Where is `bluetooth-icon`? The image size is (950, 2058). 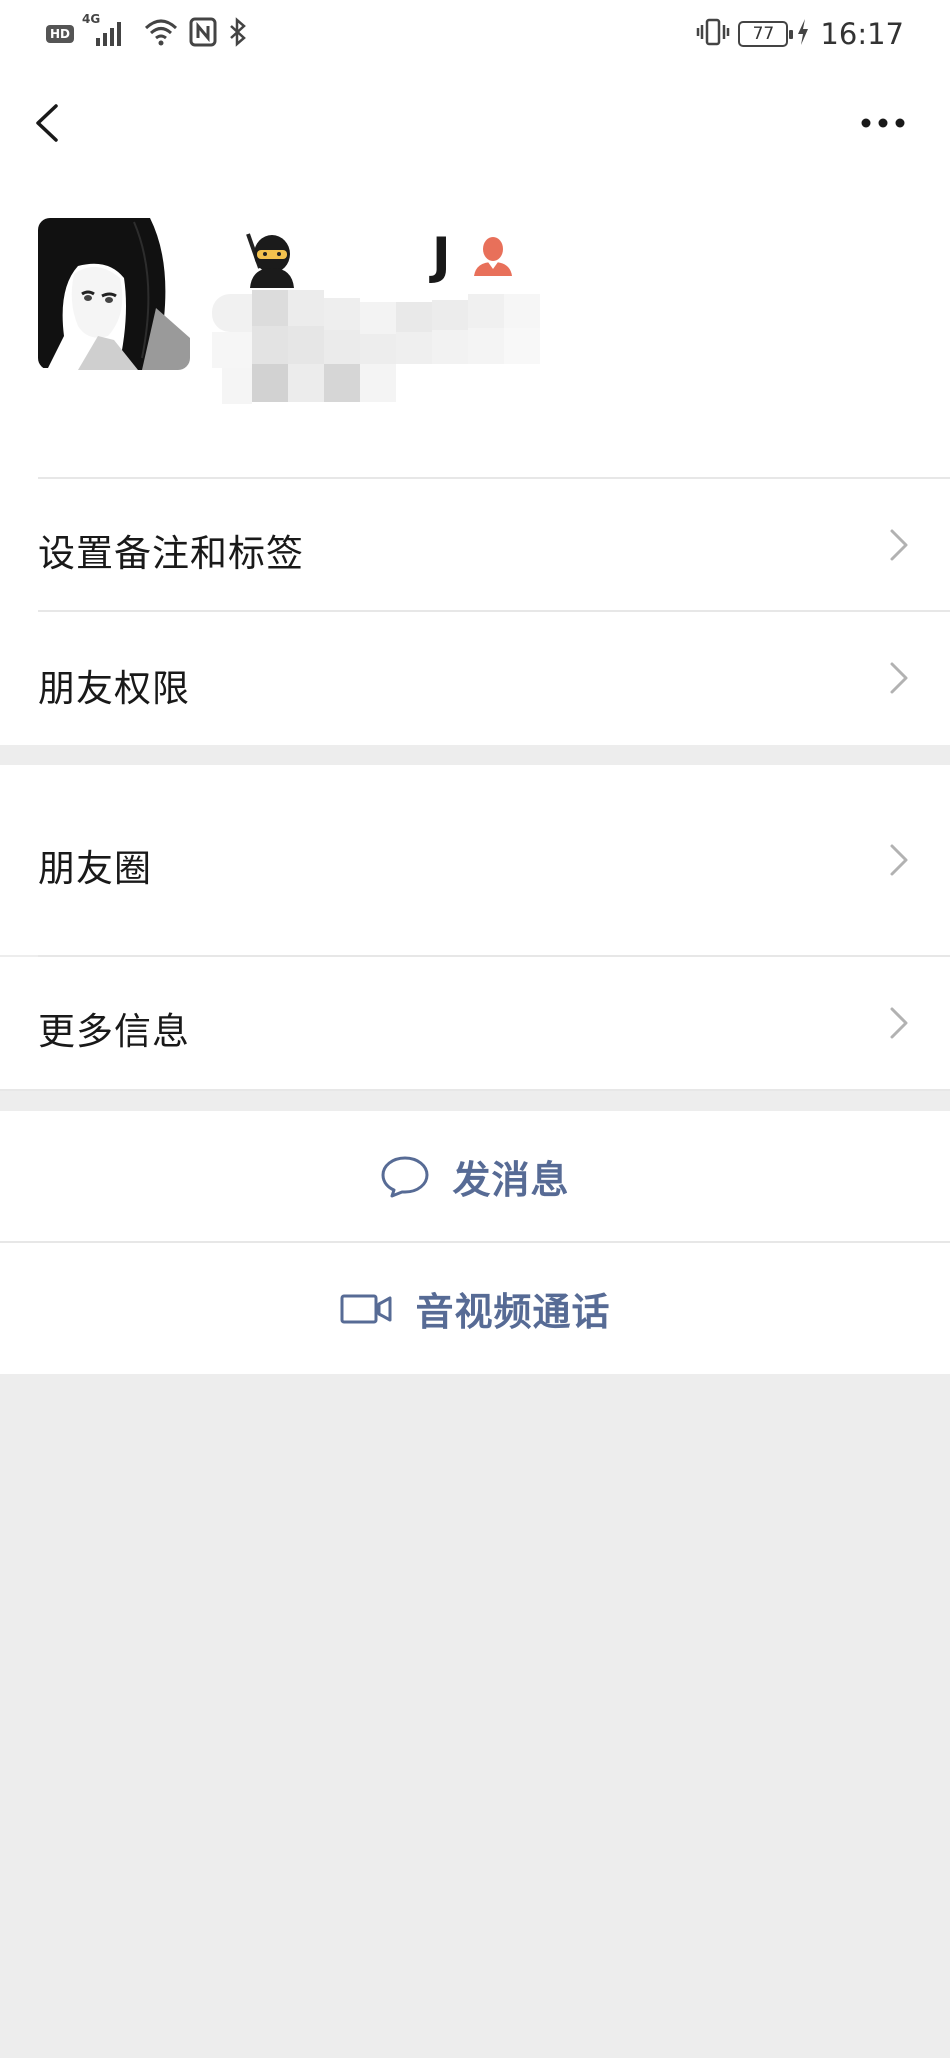 bluetooth-icon is located at coordinates (238, 34).